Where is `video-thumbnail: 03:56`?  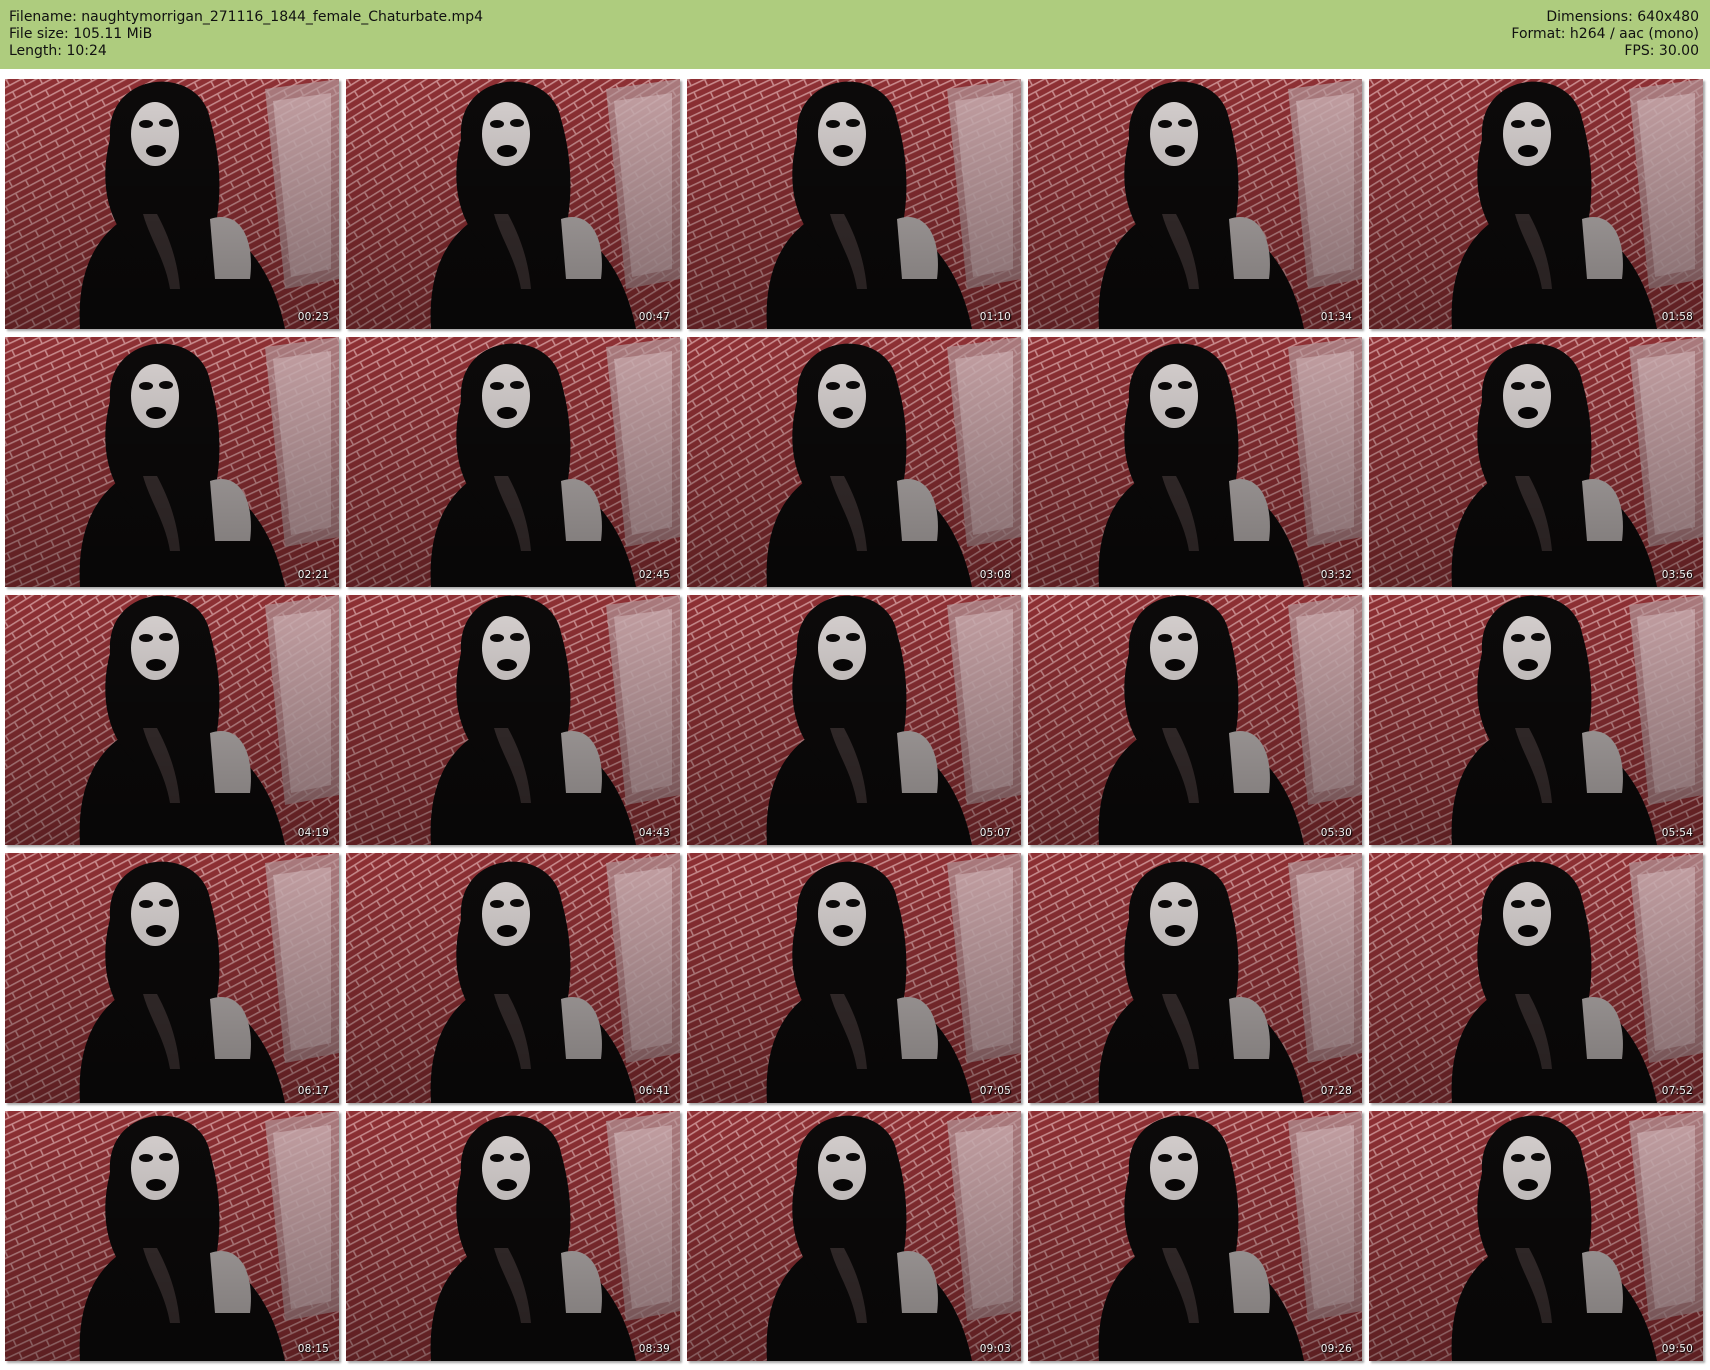 video-thumbnail: 03:56 is located at coordinates (1536, 462).